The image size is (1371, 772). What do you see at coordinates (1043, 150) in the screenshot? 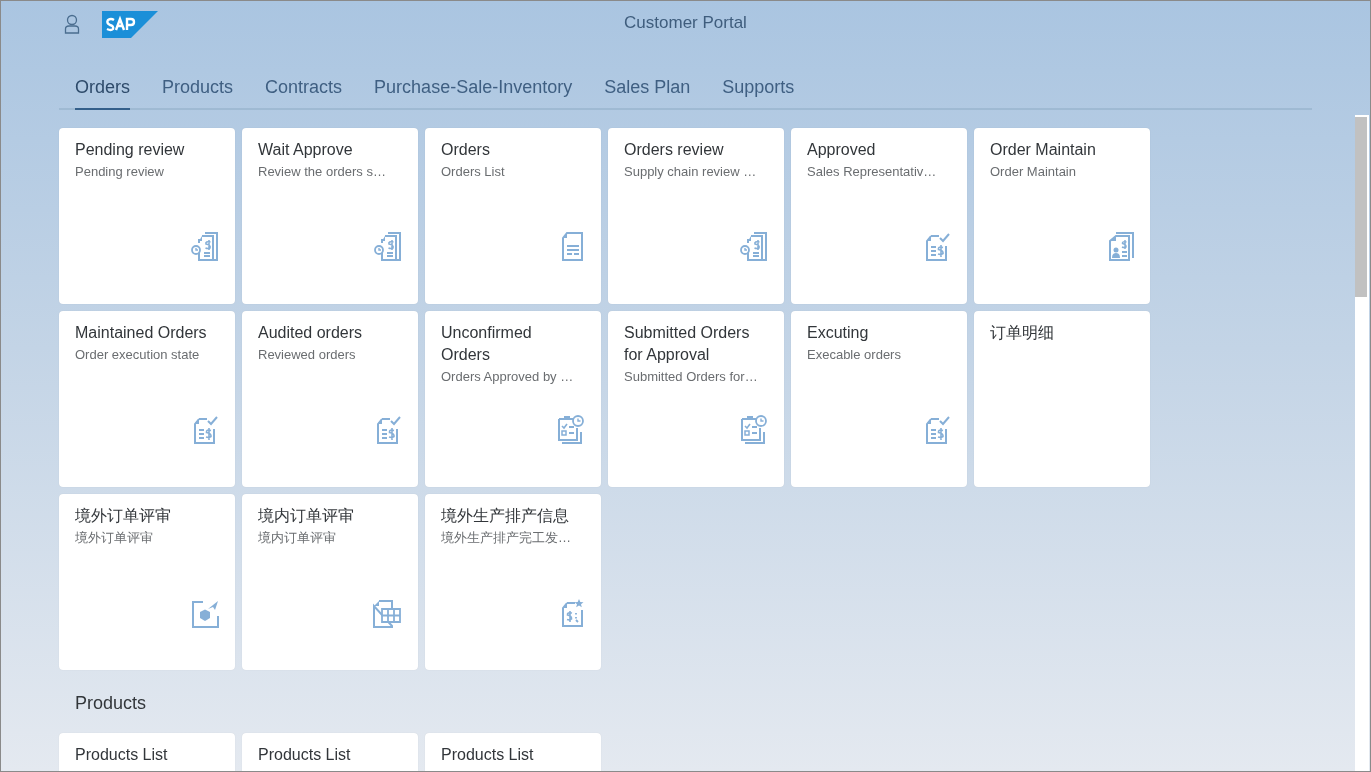
I see `tile-title: Order Maintain` at bounding box center [1043, 150].